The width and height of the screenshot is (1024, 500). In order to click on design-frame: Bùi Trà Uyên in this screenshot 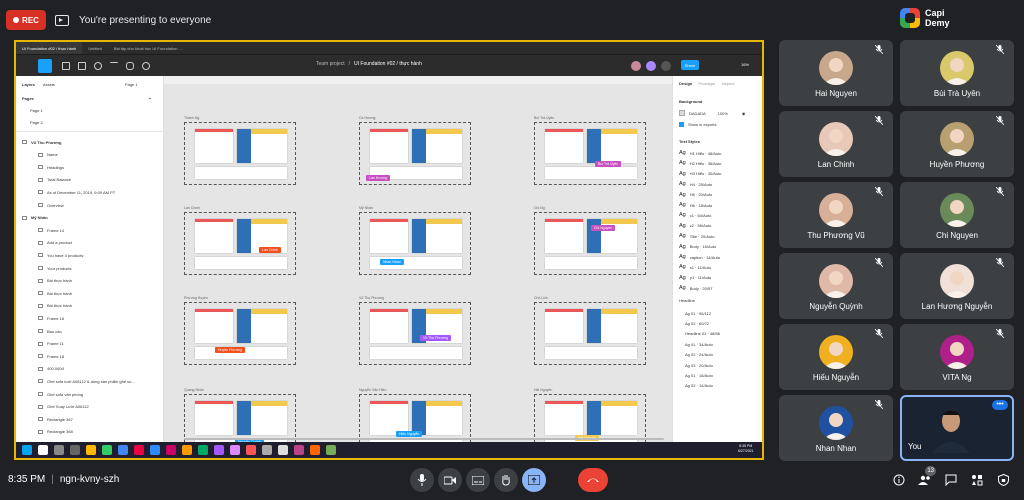, I will do `click(590, 153)`.